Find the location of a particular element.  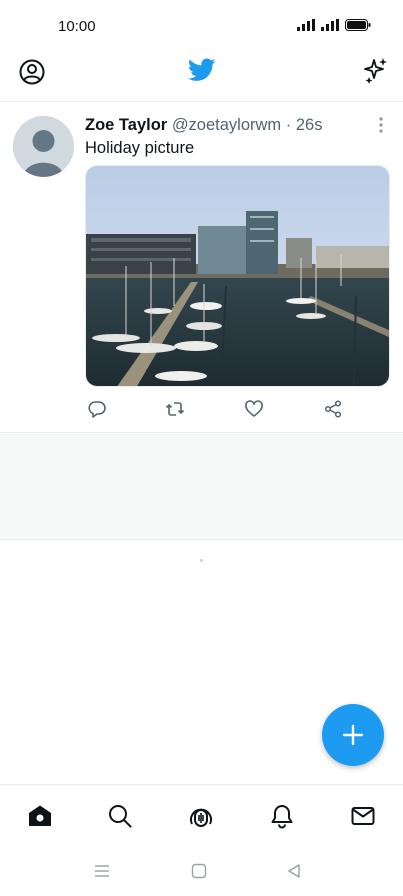

avatar is located at coordinates (43, 146).